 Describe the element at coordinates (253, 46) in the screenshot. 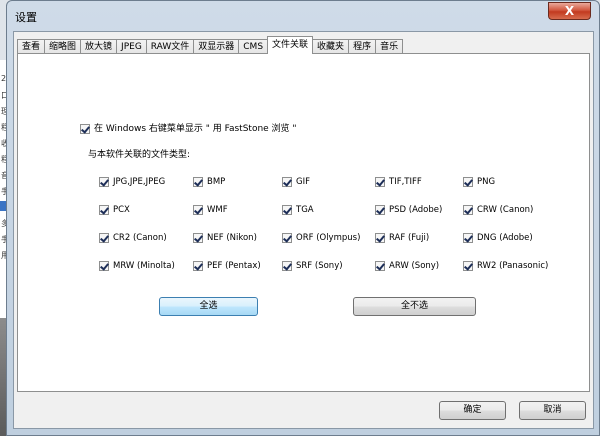

I see `tab-6: CMS` at that location.